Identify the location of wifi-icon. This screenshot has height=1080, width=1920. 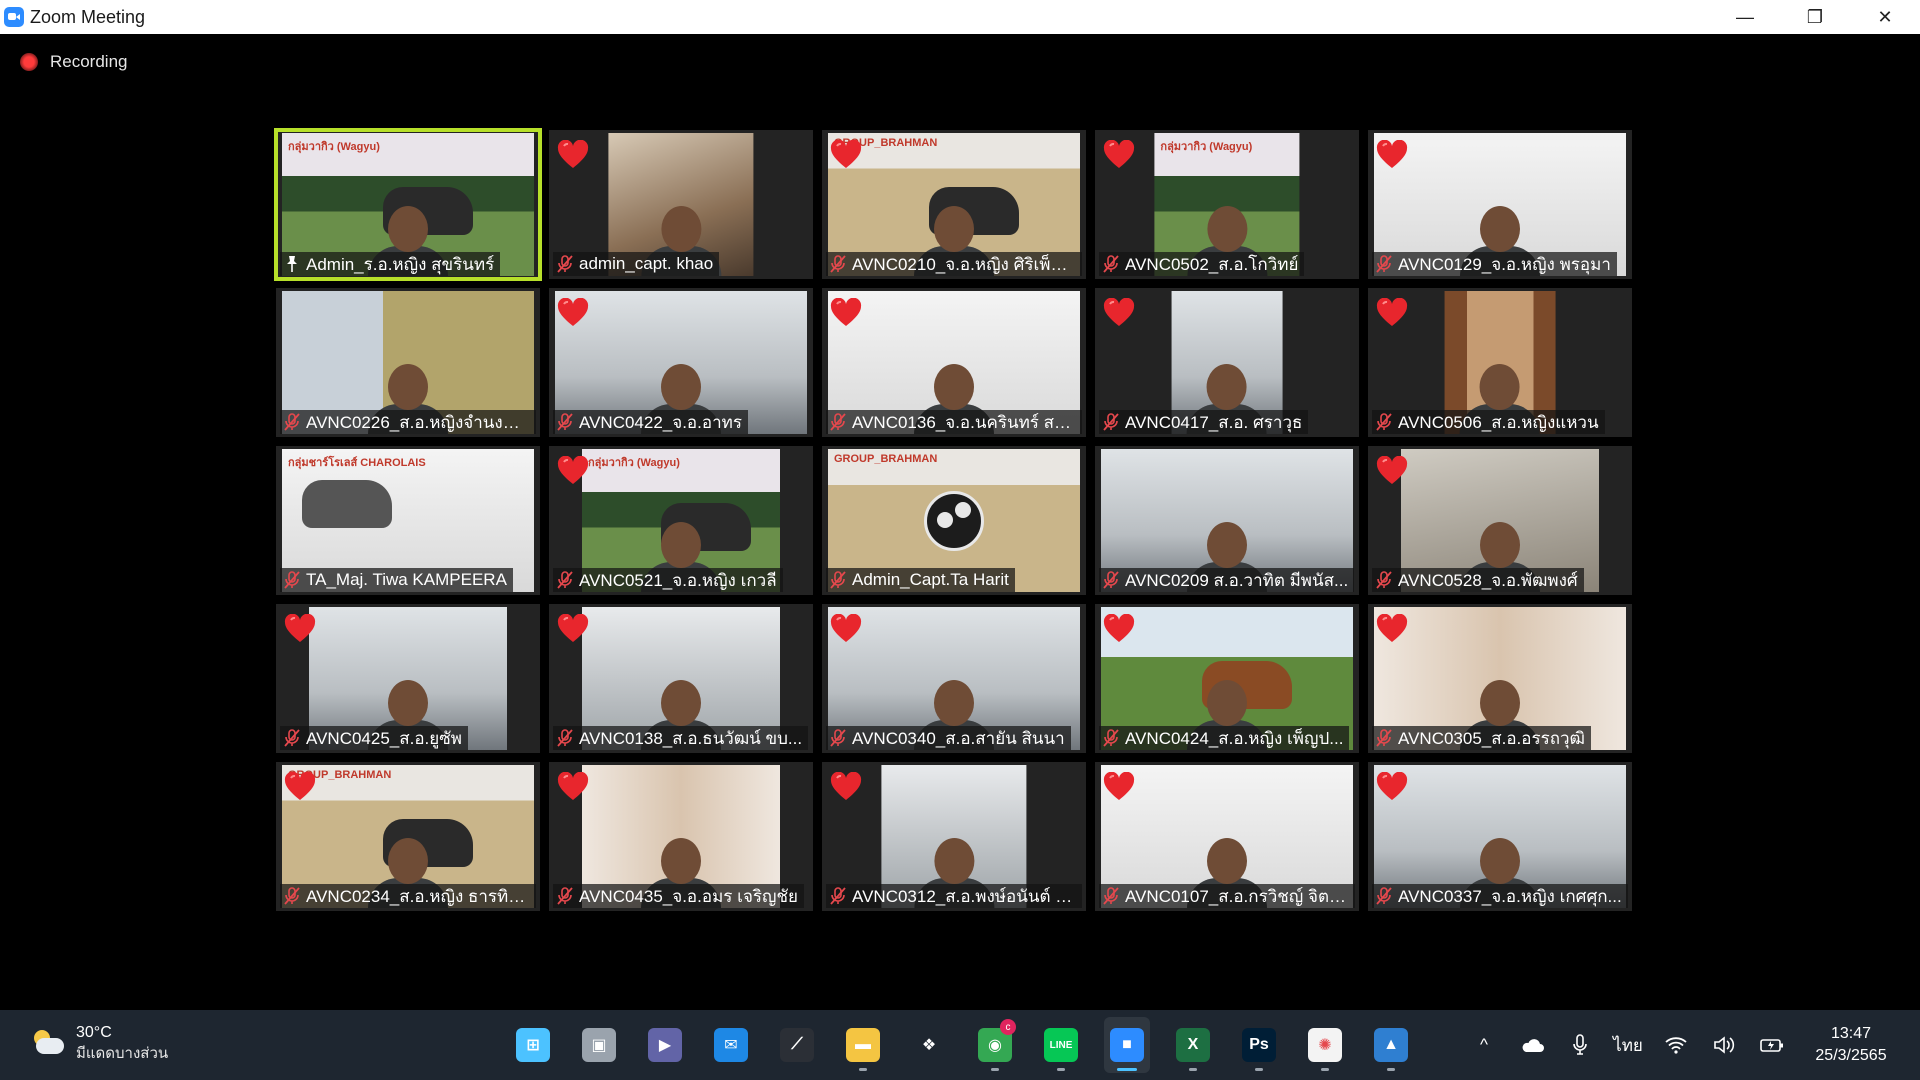
(1676, 1045).